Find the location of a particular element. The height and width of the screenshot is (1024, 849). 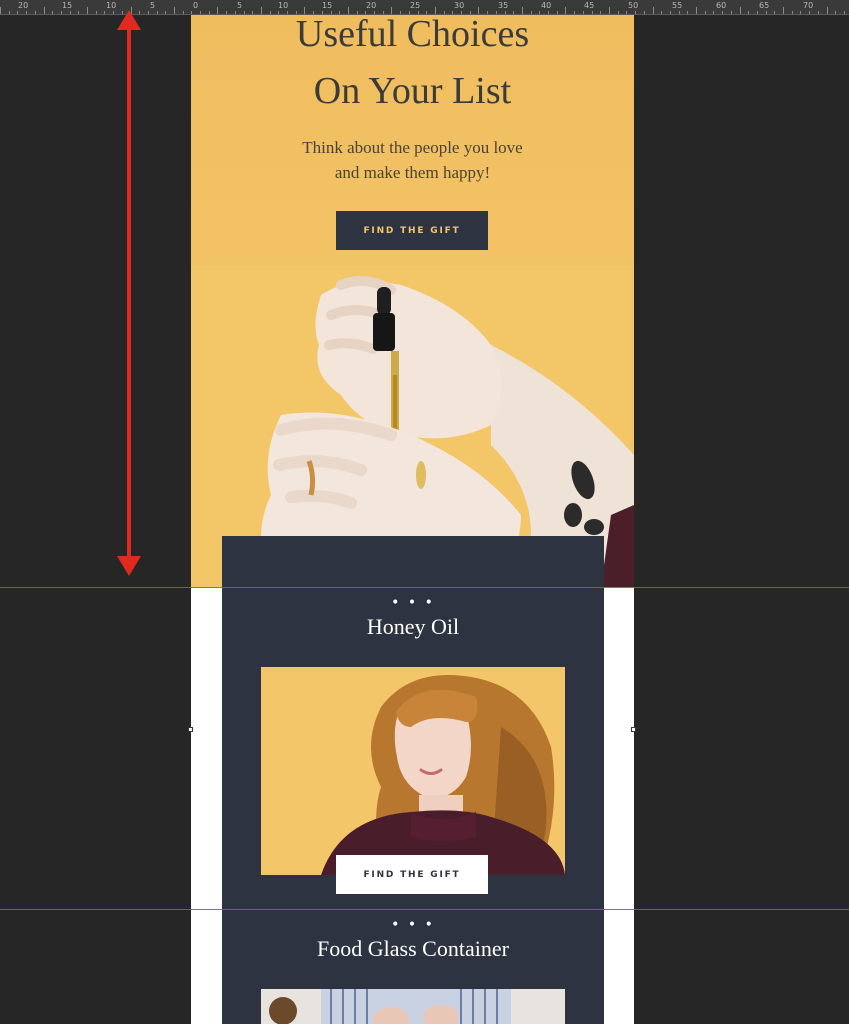

hero-find-gift-button: FIND THE GIFT is located at coordinates (412, 230).